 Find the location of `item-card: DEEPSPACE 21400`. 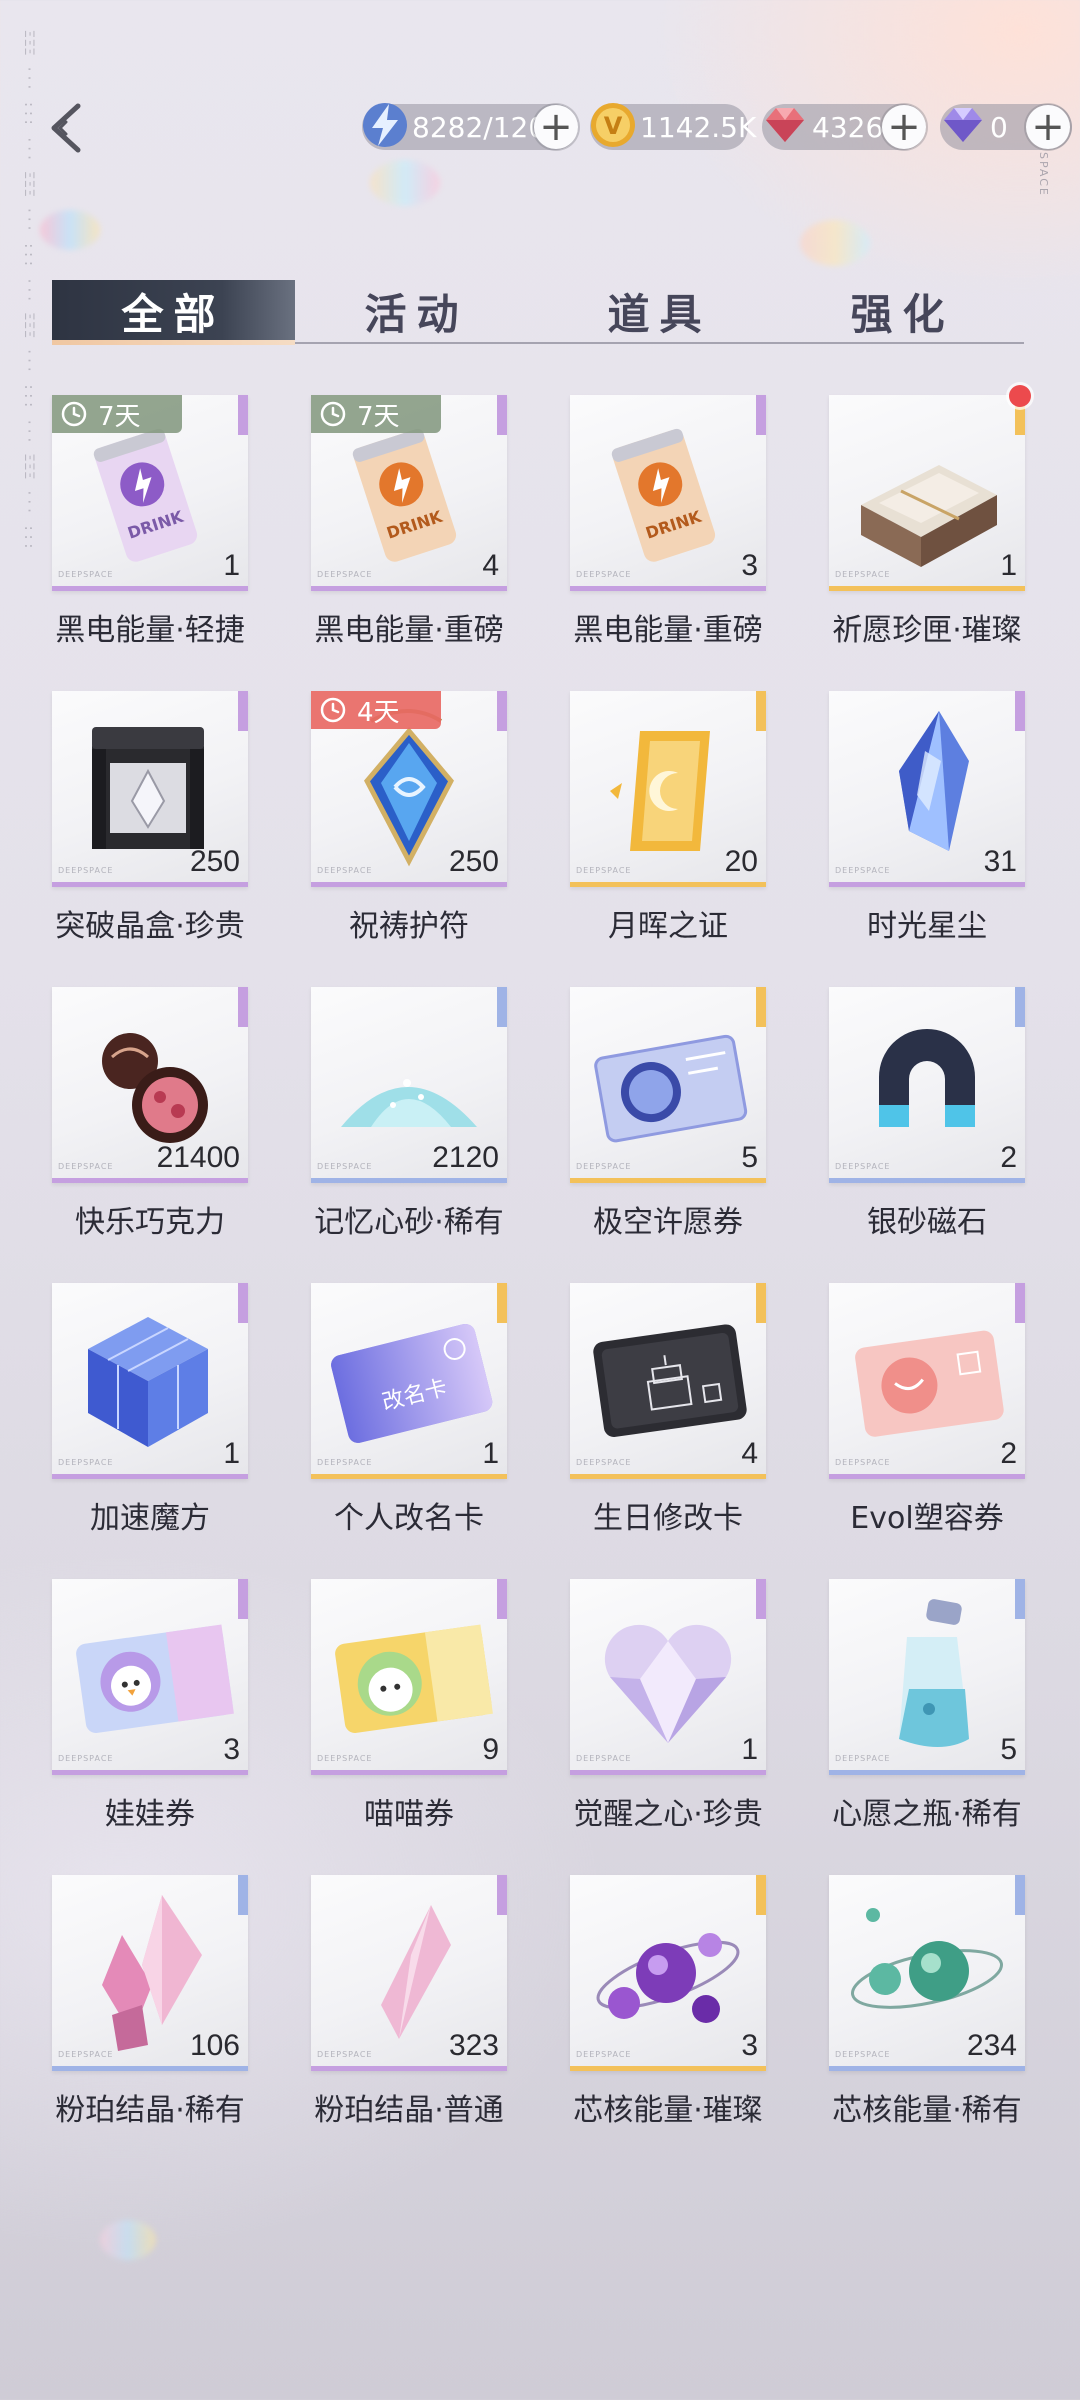

item-card: DEEPSPACE 21400 is located at coordinates (150, 1085).